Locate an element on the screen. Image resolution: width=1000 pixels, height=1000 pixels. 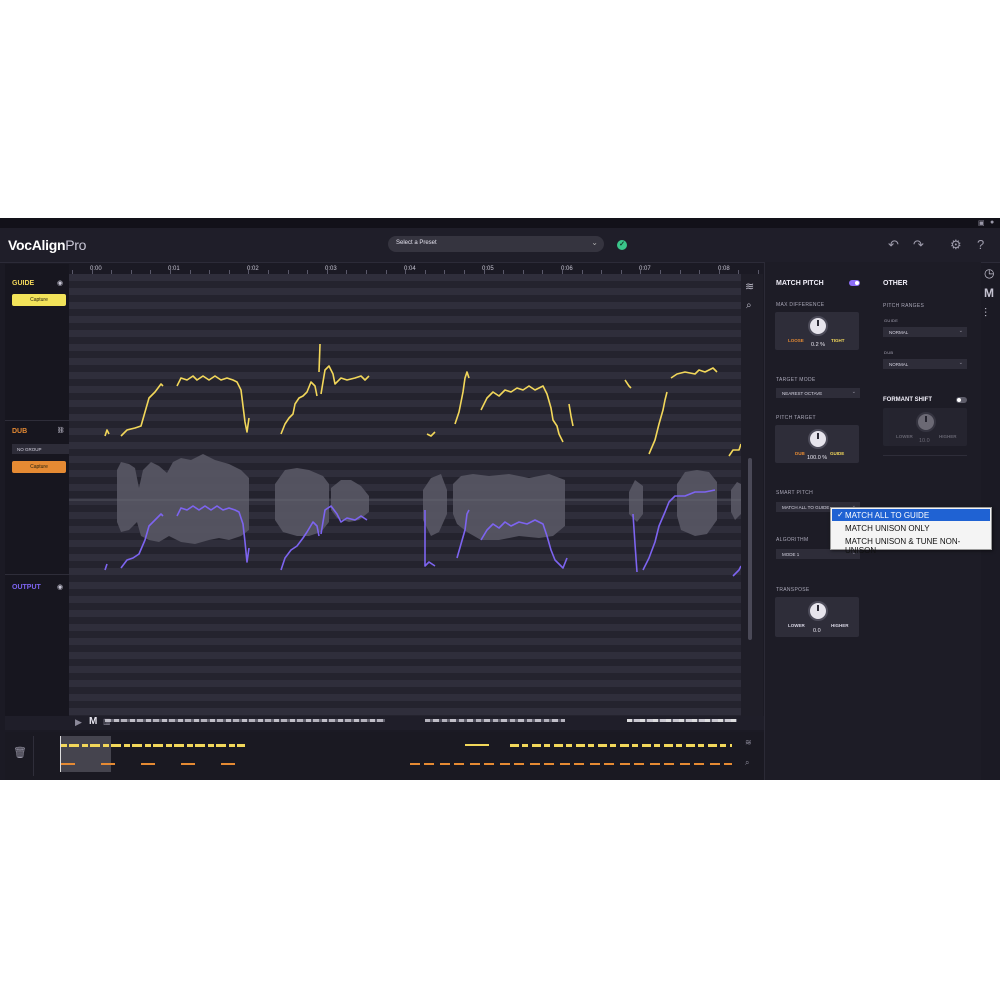
close-icon: ● is located at coordinates (992, 222).